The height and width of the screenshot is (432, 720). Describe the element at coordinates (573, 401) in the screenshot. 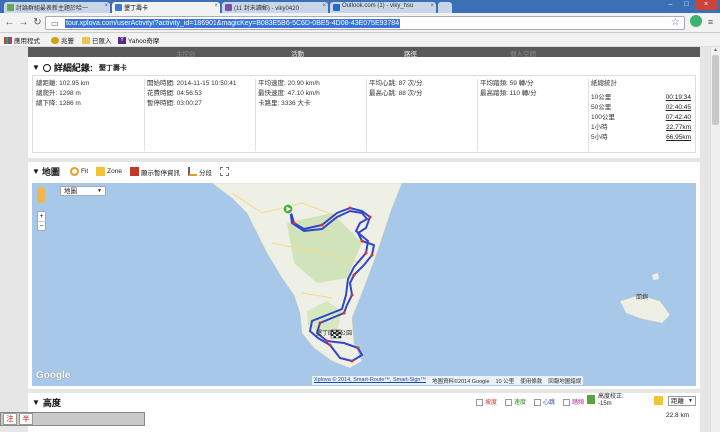

I see `cadence-toggle: 踏頻` at that location.